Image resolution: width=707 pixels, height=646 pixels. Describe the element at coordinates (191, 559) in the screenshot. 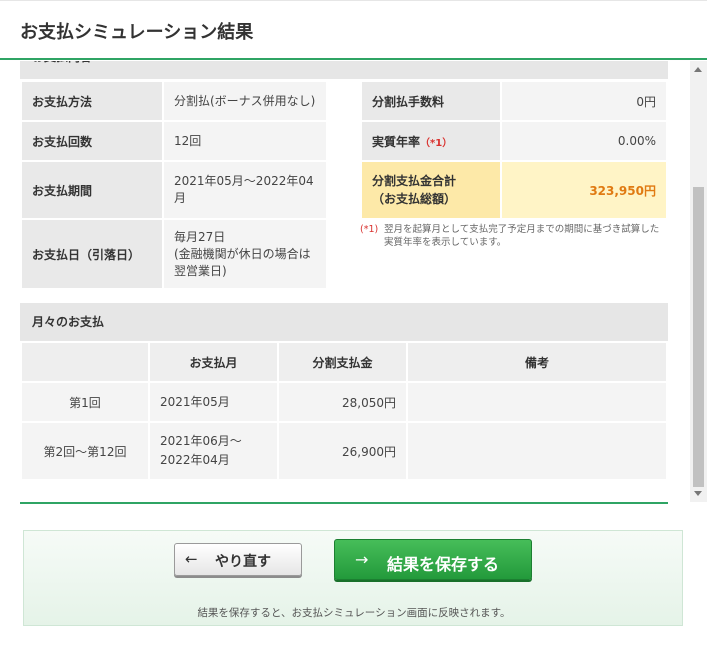

I see `arrow-left-icon: ←` at that location.